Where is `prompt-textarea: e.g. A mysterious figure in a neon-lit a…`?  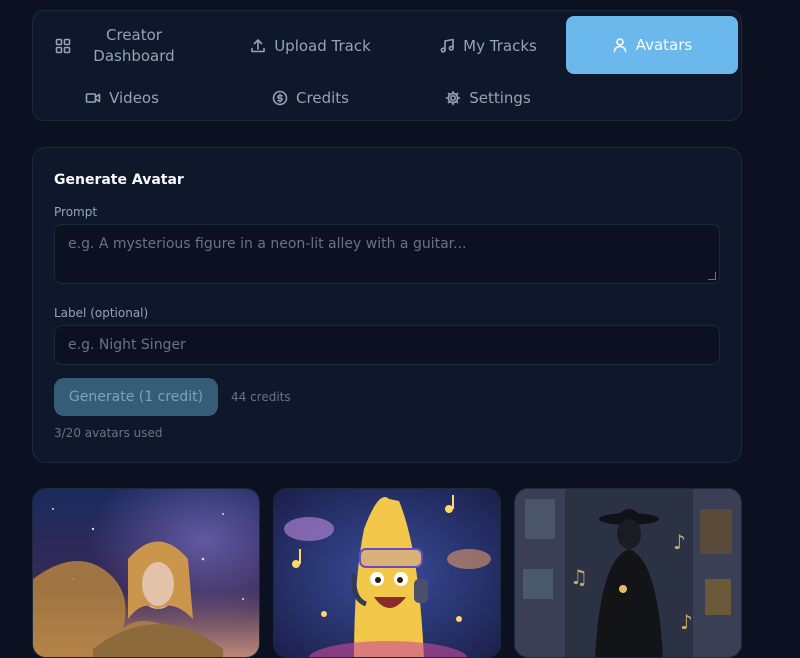 prompt-textarea: e.g. A mysterious figure in a neon-lit a… is located at coordinates (387, 254).